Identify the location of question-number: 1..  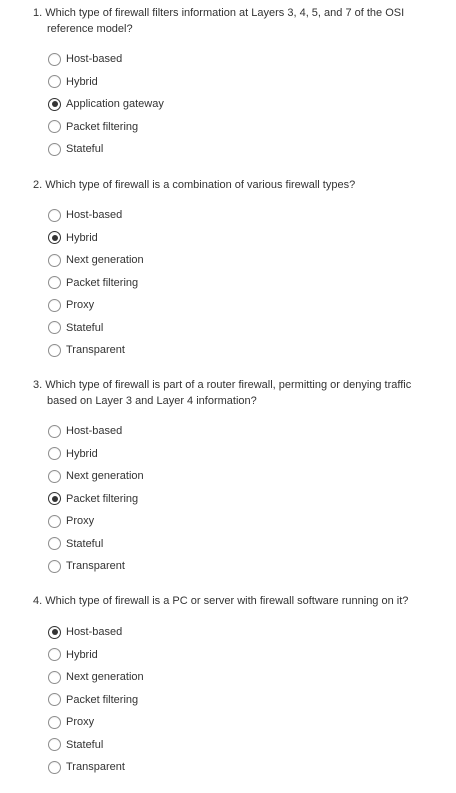
(38, 13).